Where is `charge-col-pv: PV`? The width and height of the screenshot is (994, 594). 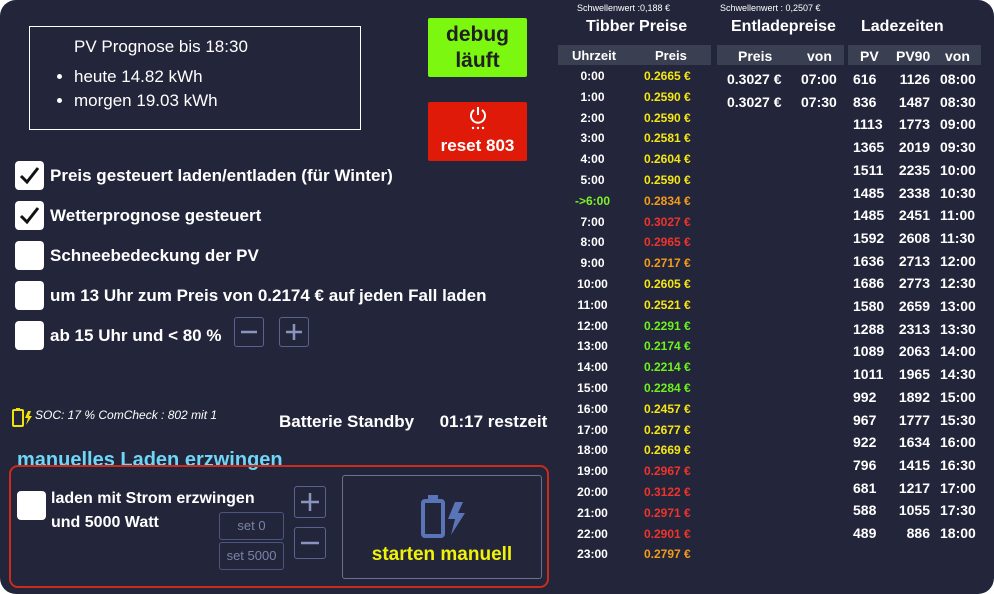 charge-col-pv: PV is located at coordinates (869, 56).